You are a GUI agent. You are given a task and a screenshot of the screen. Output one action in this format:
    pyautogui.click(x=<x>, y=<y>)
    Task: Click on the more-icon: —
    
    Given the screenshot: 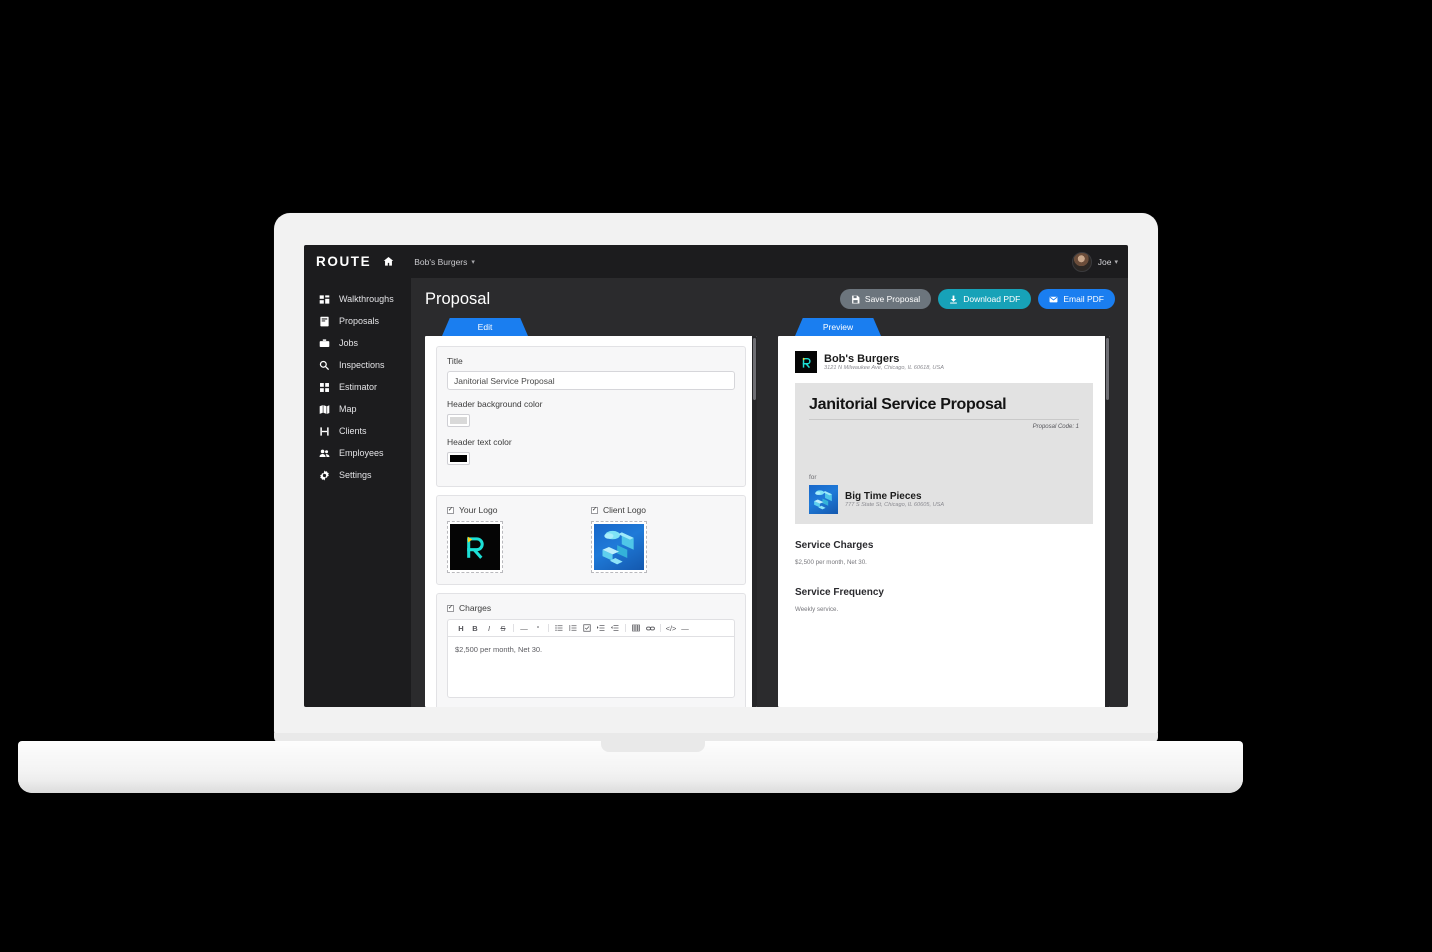 What is the action you would take?
    pyautogui.click(x=685, y=628)
    